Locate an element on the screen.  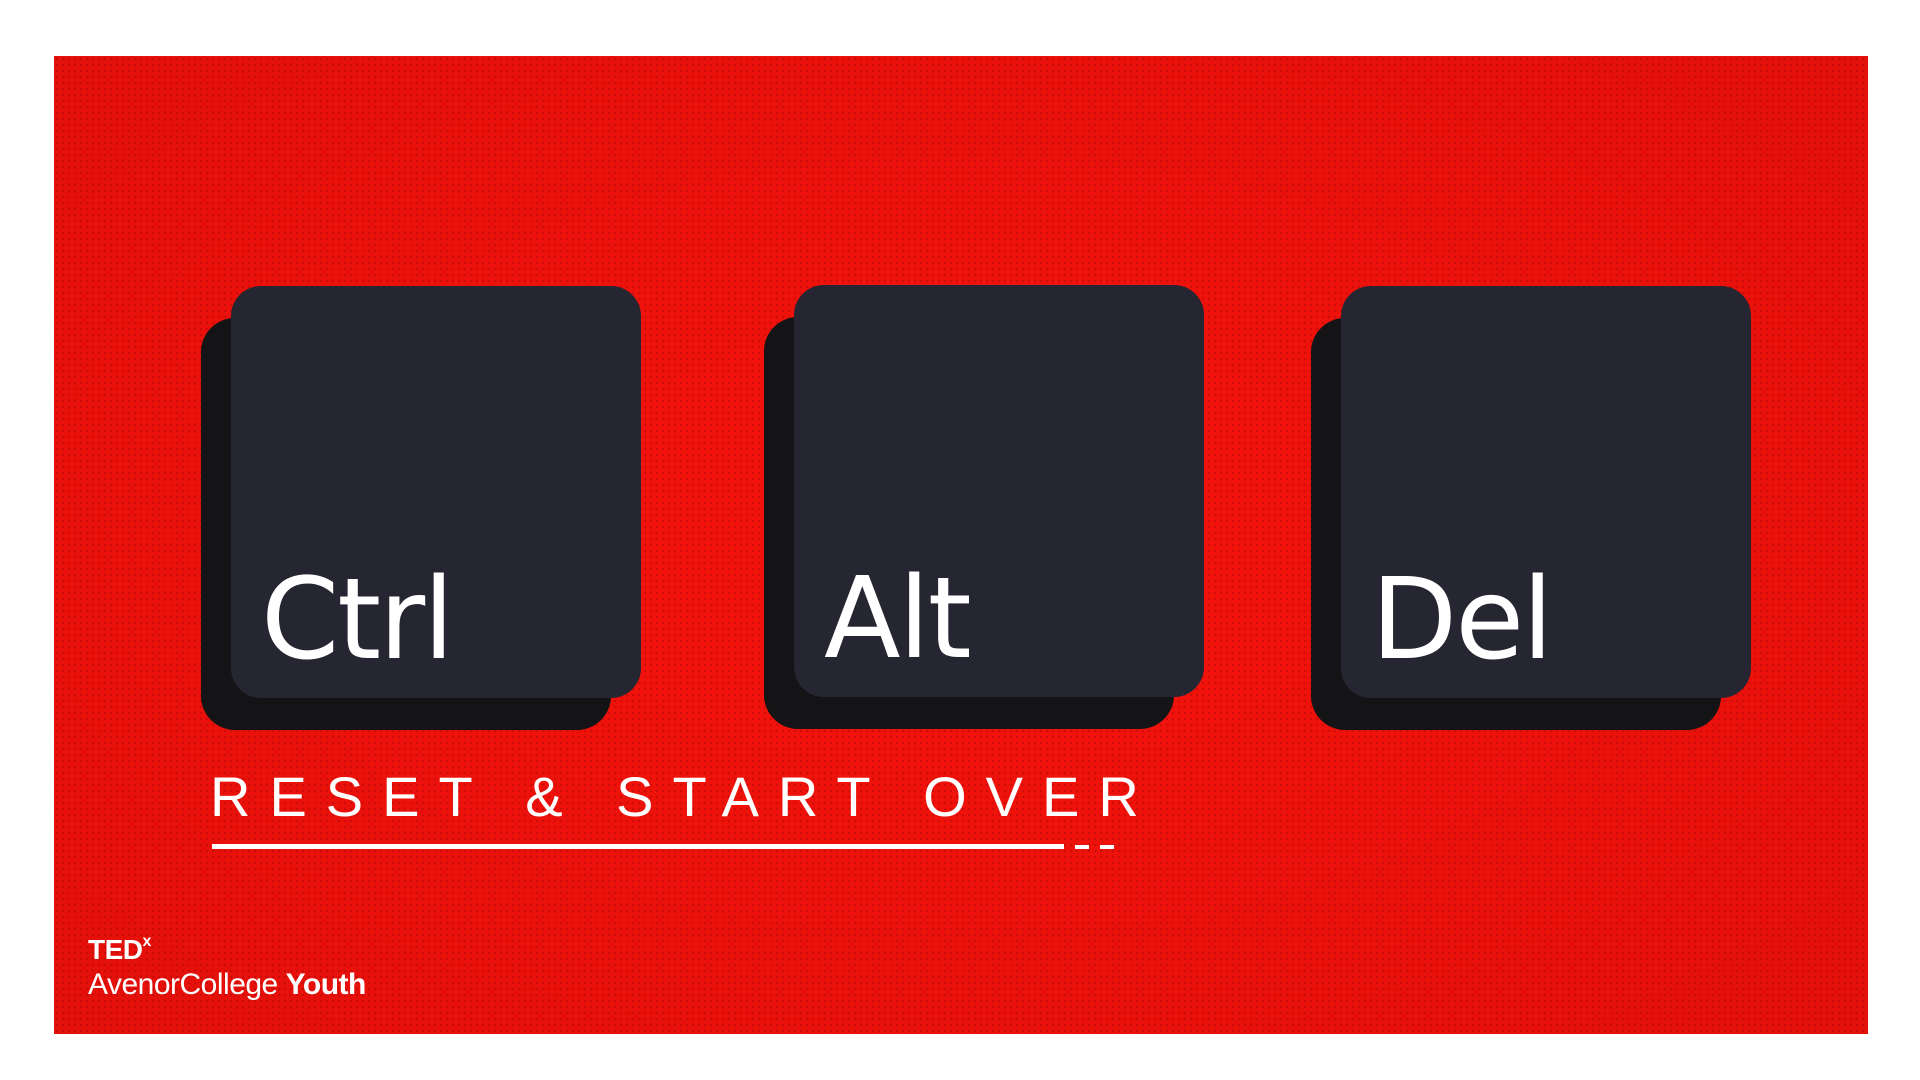
ctrl-key: Ctrl is located at coordinates (421, 510).